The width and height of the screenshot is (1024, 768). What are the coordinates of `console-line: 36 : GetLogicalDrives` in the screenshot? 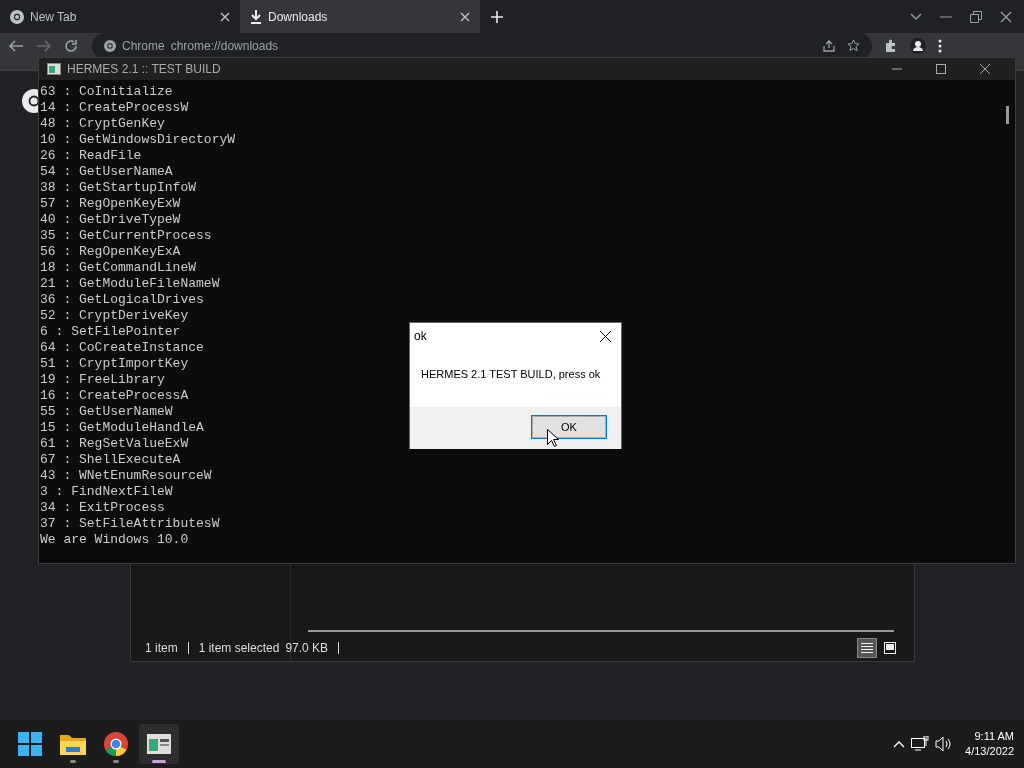 It's located at (122, 300).